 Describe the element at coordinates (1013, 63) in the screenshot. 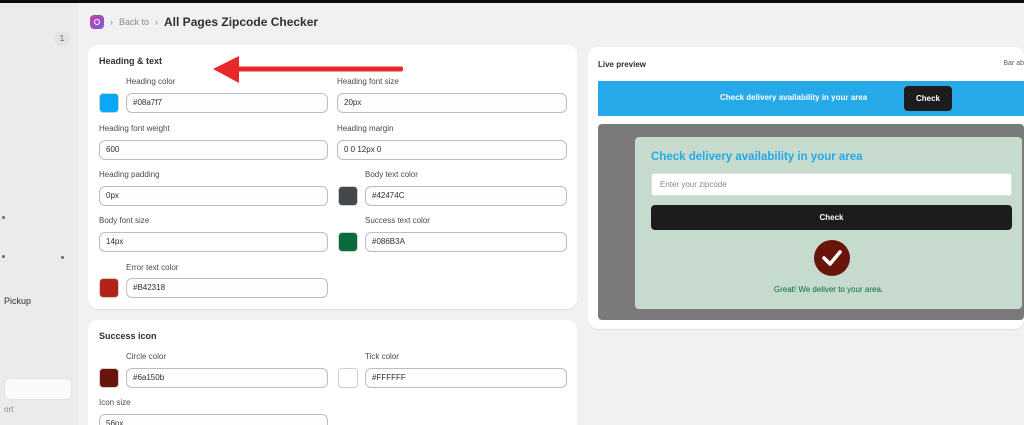

I see `preview-mode-label: Bar ab` at that location.